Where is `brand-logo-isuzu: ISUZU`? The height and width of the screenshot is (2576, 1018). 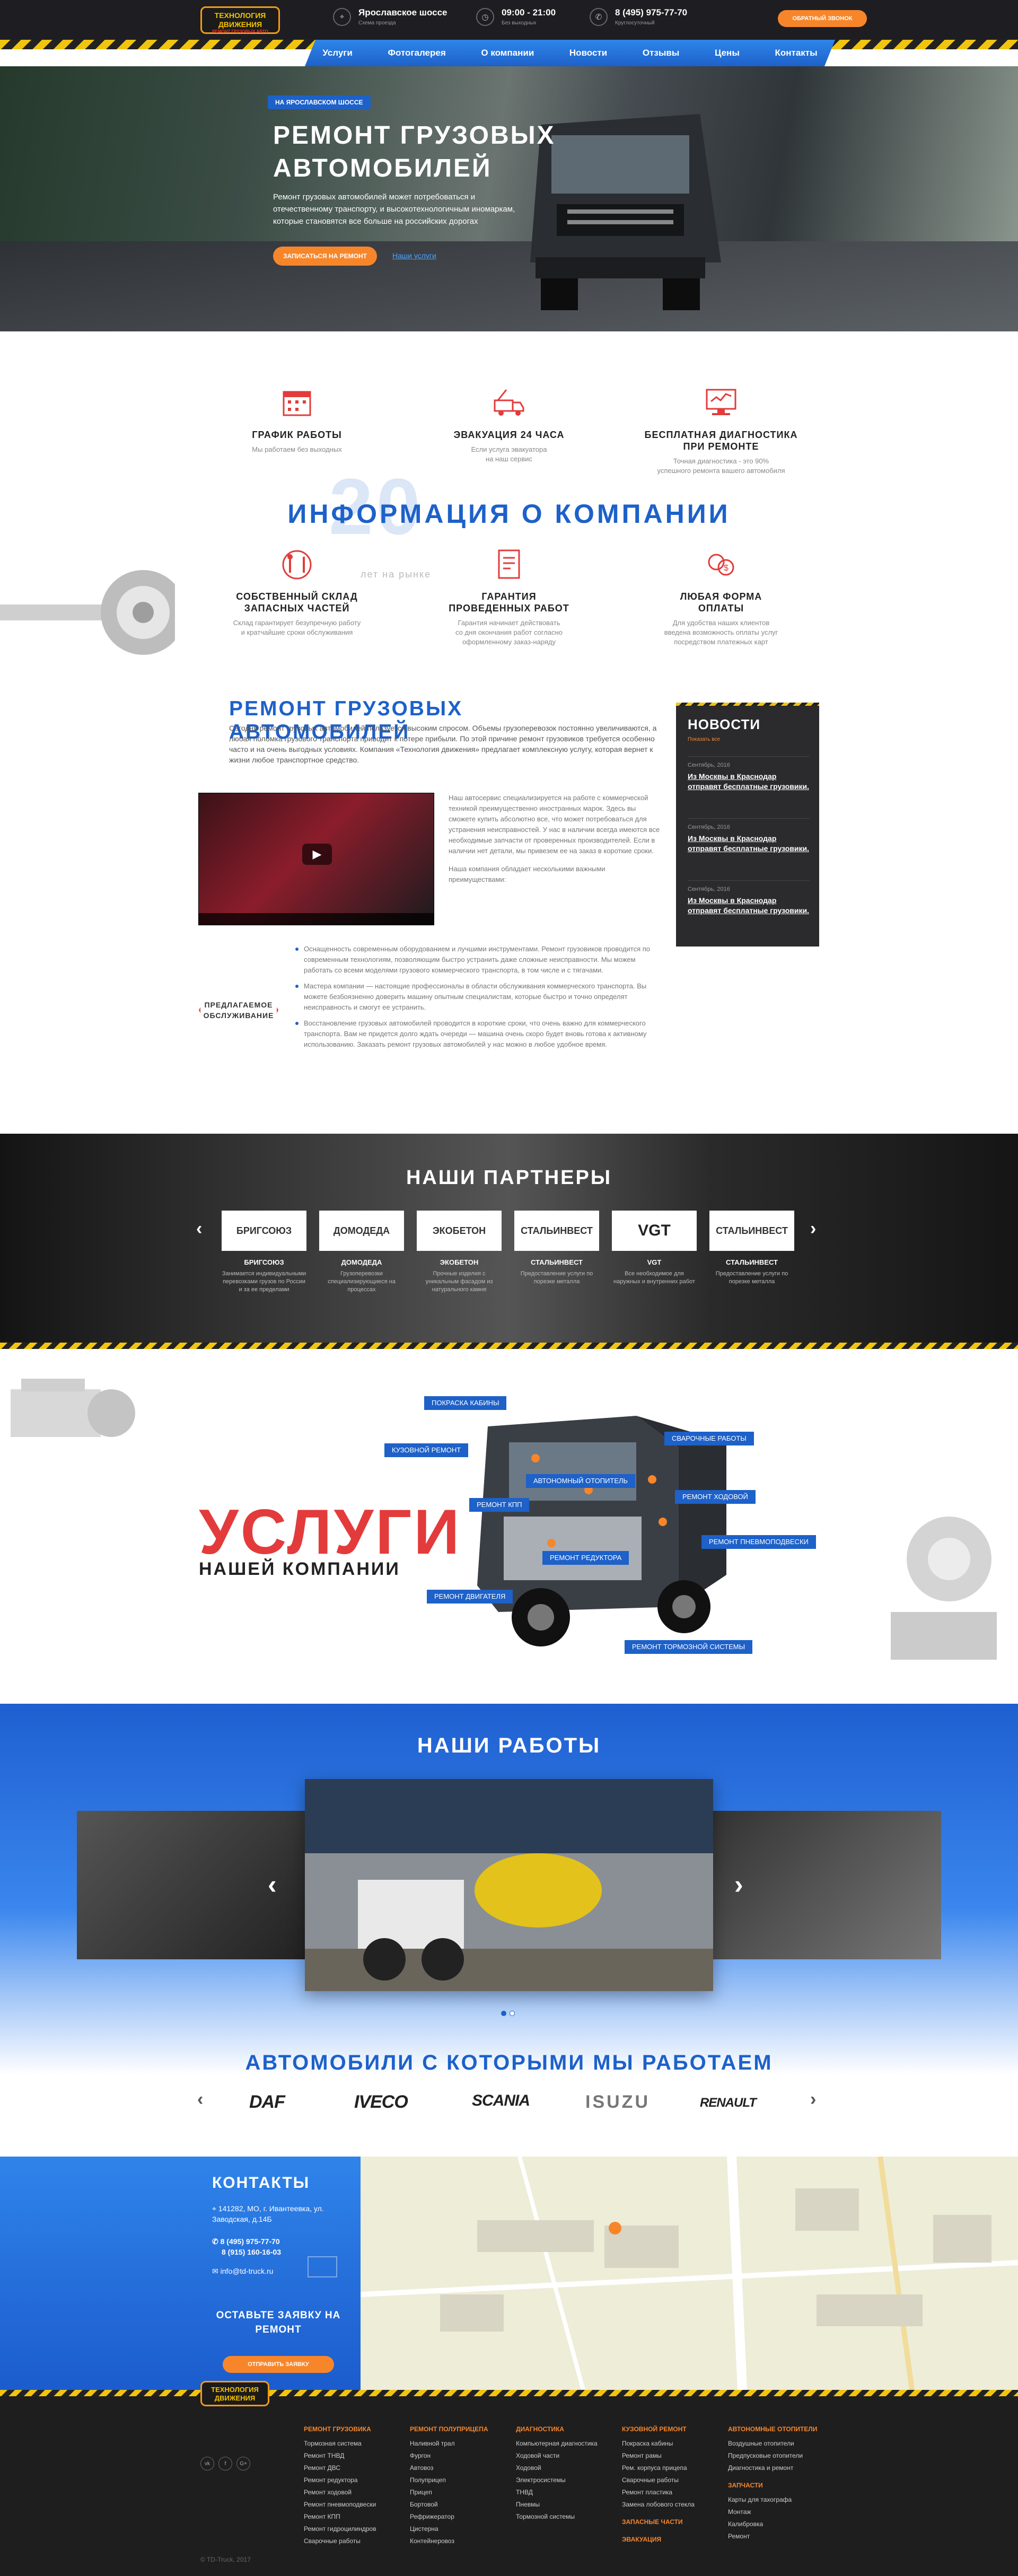 brand-logo-isuzu: ISUZU is located at coordinates (617, 2102).